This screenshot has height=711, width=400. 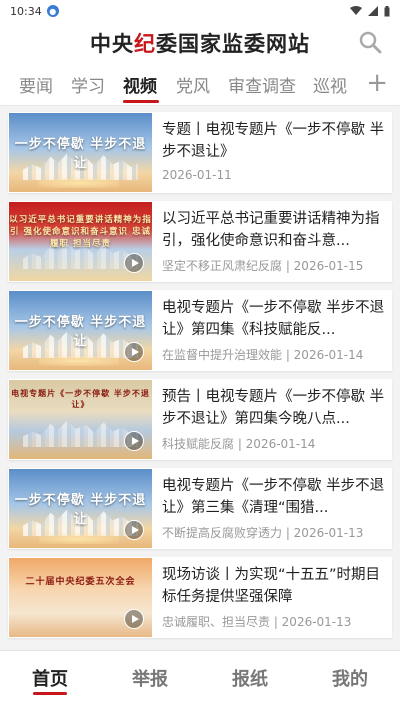 What do you see at coordinates (257, 622) in the screenshot?
I see `article-meta: 忠诚履职、担当尽责 | 2026-01-13` at bounding box center [257, 622].